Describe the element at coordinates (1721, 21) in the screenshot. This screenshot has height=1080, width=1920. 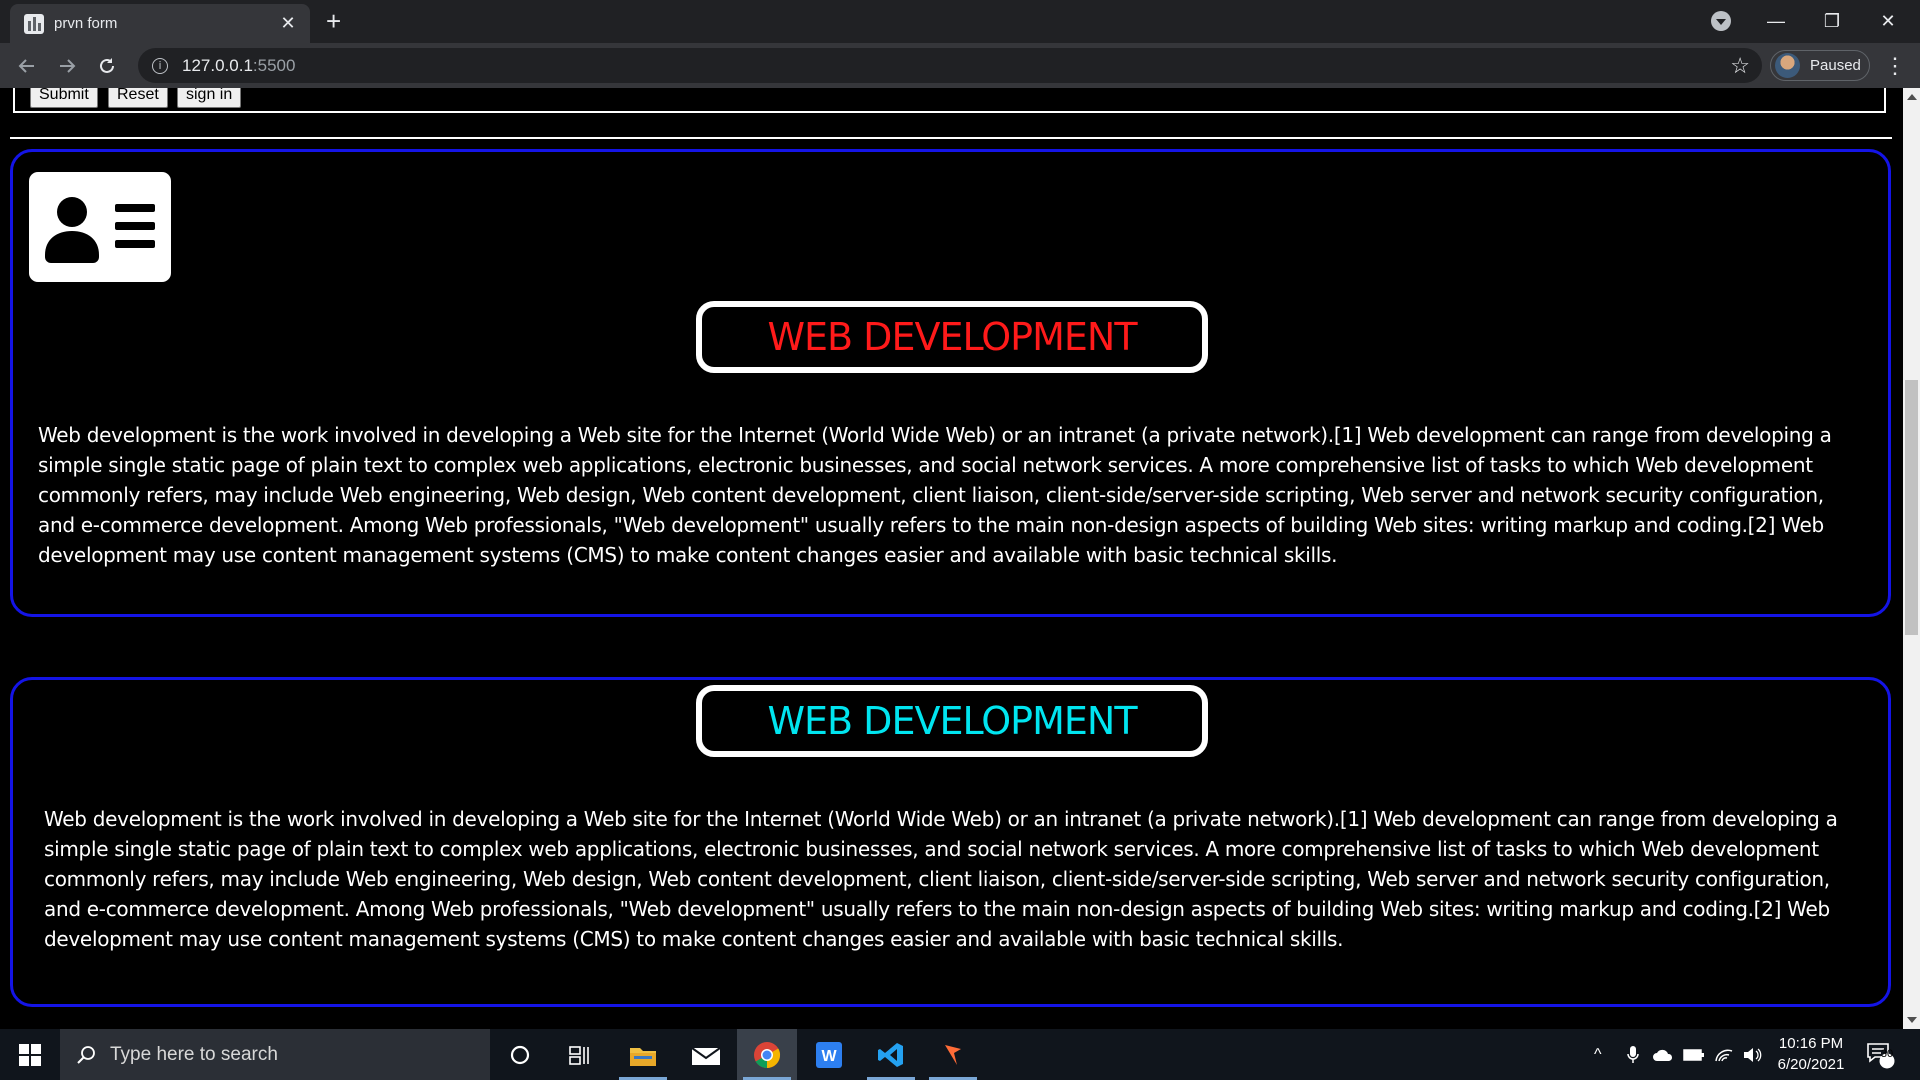
I see `tab-search-icon` at that location.